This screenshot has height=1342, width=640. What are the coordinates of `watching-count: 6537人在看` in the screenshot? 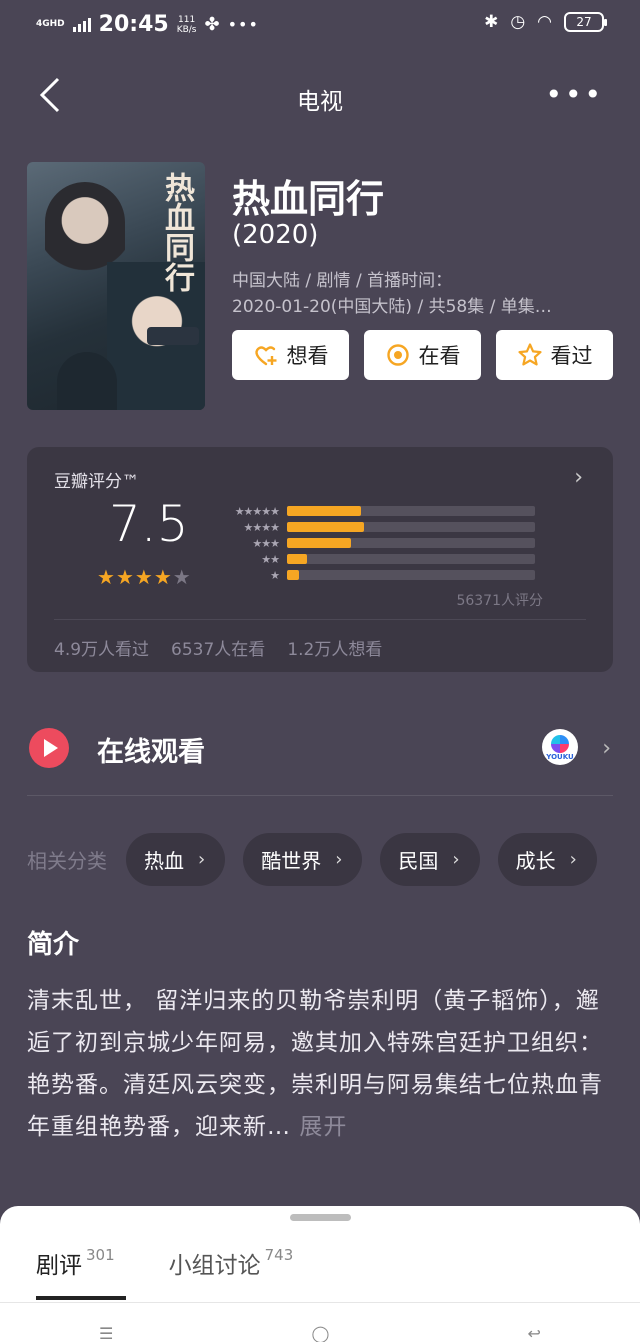 It's located at (218, 647).